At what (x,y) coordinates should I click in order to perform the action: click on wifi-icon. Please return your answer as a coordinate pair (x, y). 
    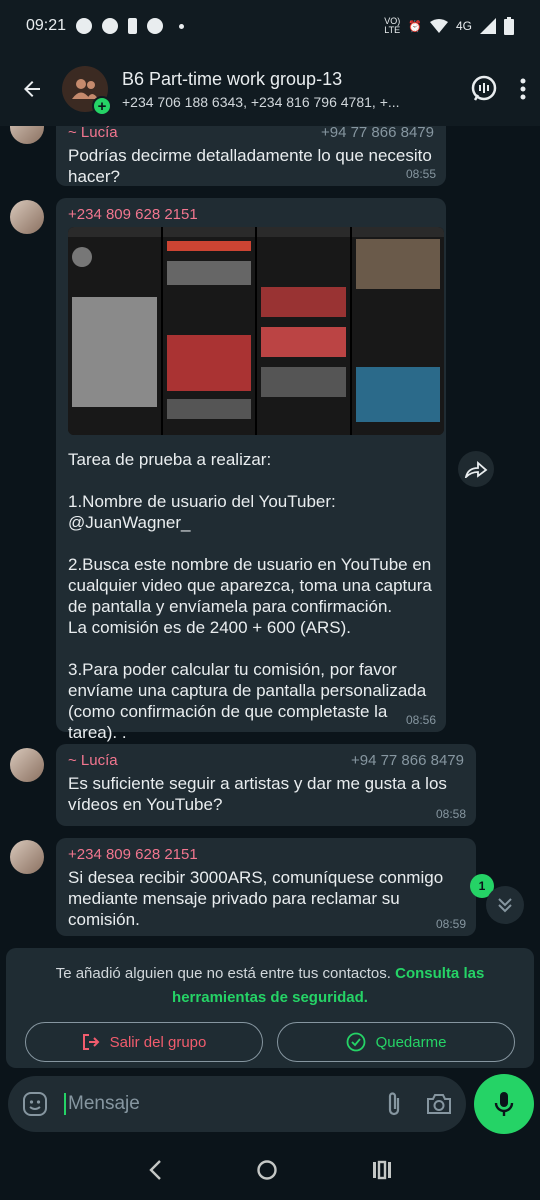
    Looking at the image, I should click on (438, 26).